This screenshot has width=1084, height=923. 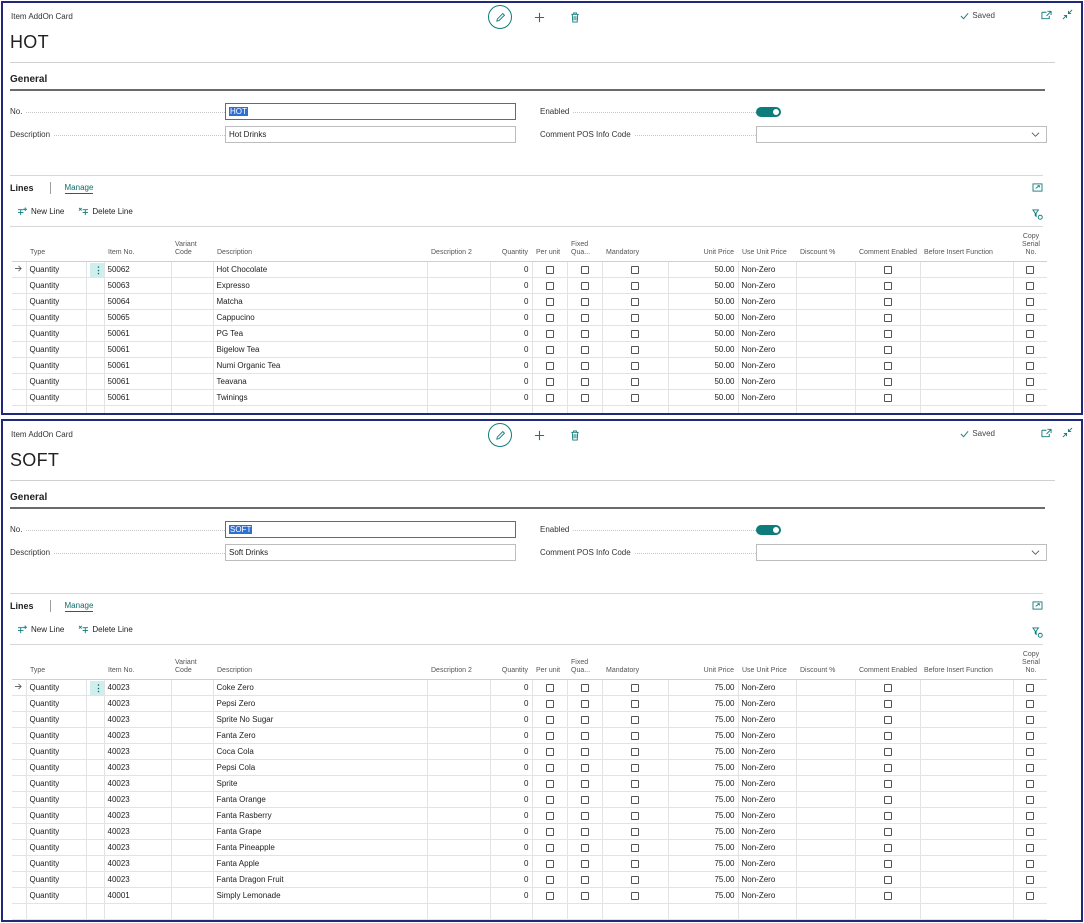 I want to click on quantity-cell, so click(x=510, y=911).